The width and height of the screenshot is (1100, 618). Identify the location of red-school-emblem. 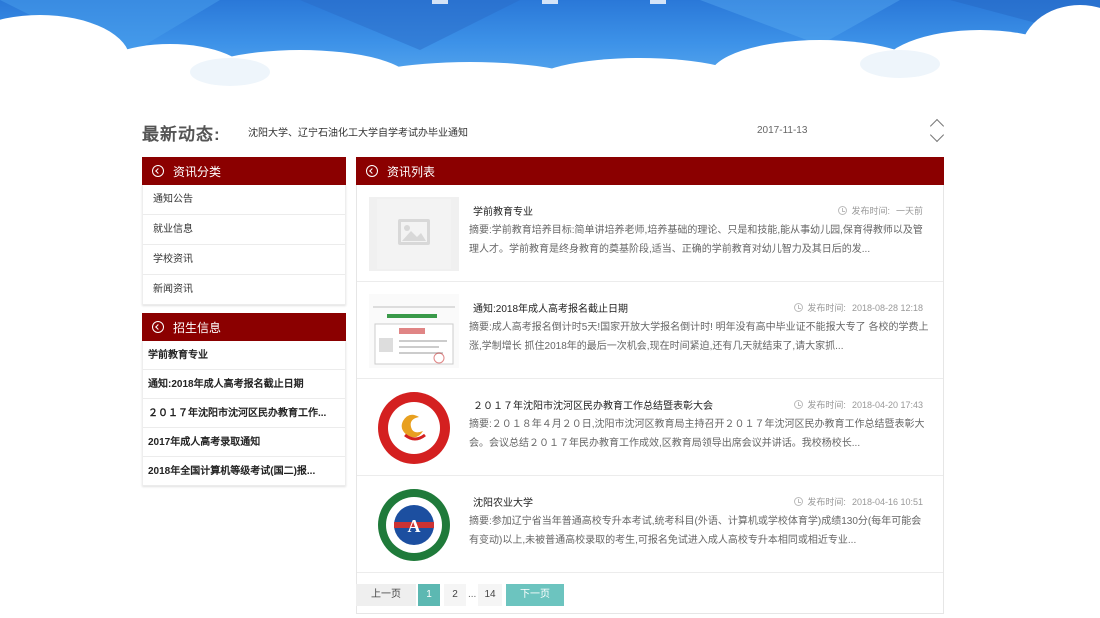
(414, 428).